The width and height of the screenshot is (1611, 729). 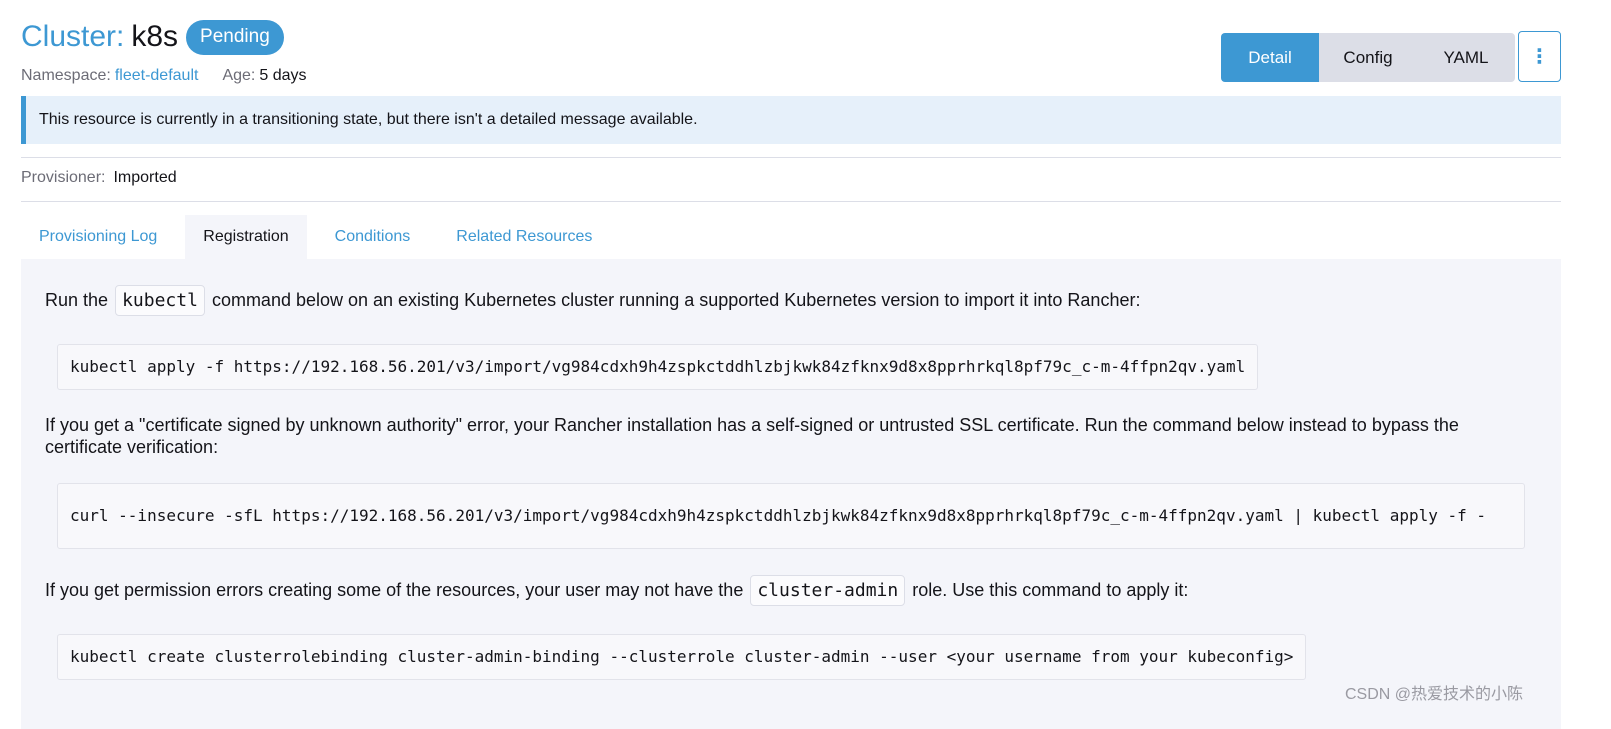 I want to click on vertical-ellipsis-icon: ⋮, so click(x=1539, y=56).